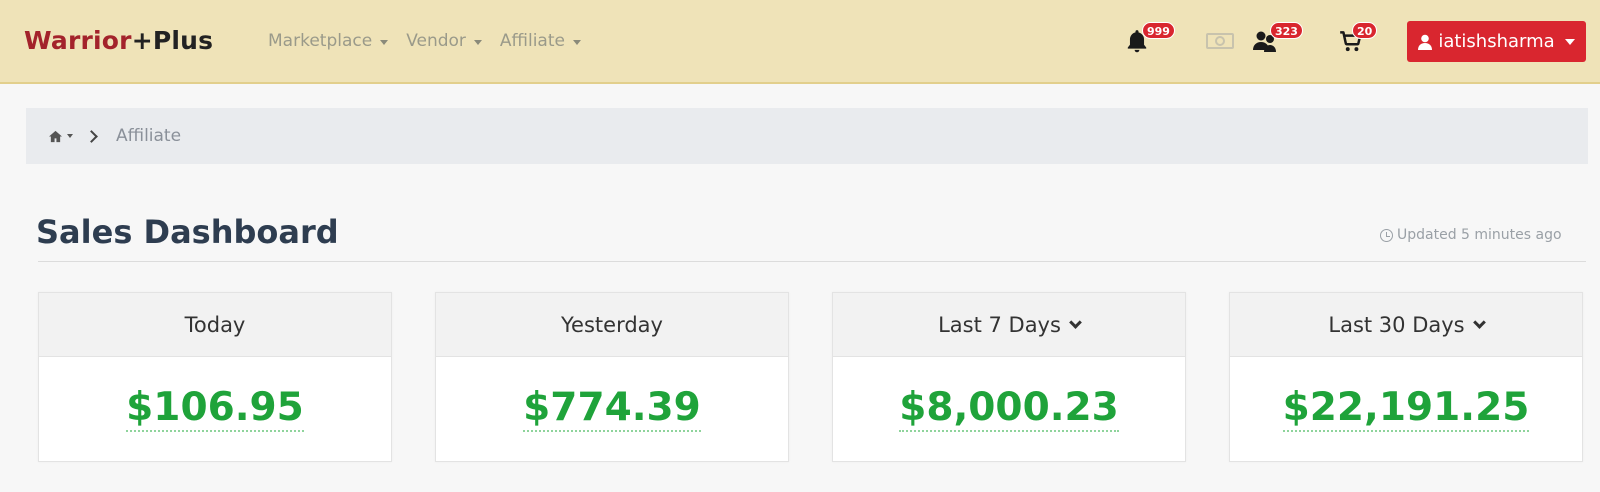 The width and height of the screenshot is (1600, 492). Describe the element at coordinates (1479, 235) in the screenshot. I see `updated-text: Updated 5 minutes ago` at that location.